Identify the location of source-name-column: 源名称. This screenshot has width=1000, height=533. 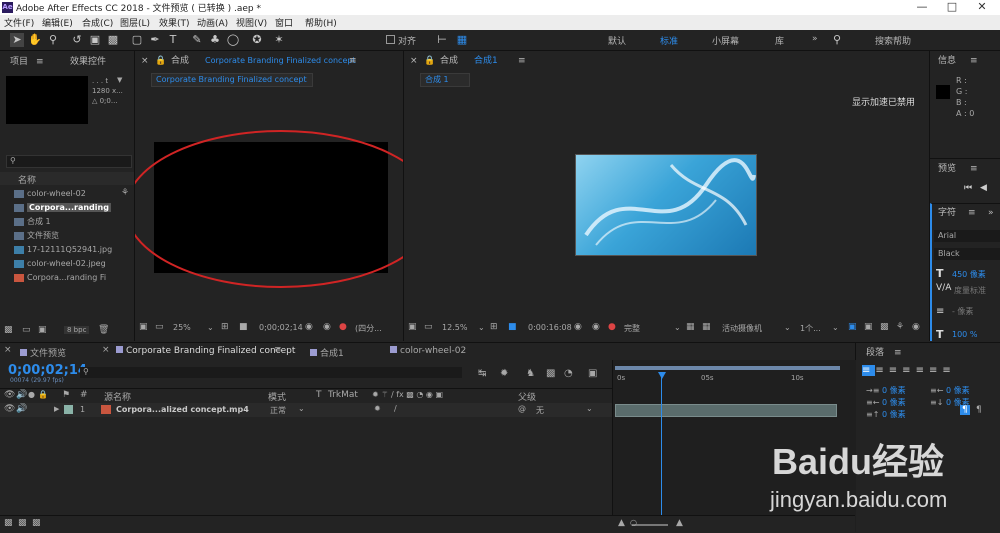
(117, 396).